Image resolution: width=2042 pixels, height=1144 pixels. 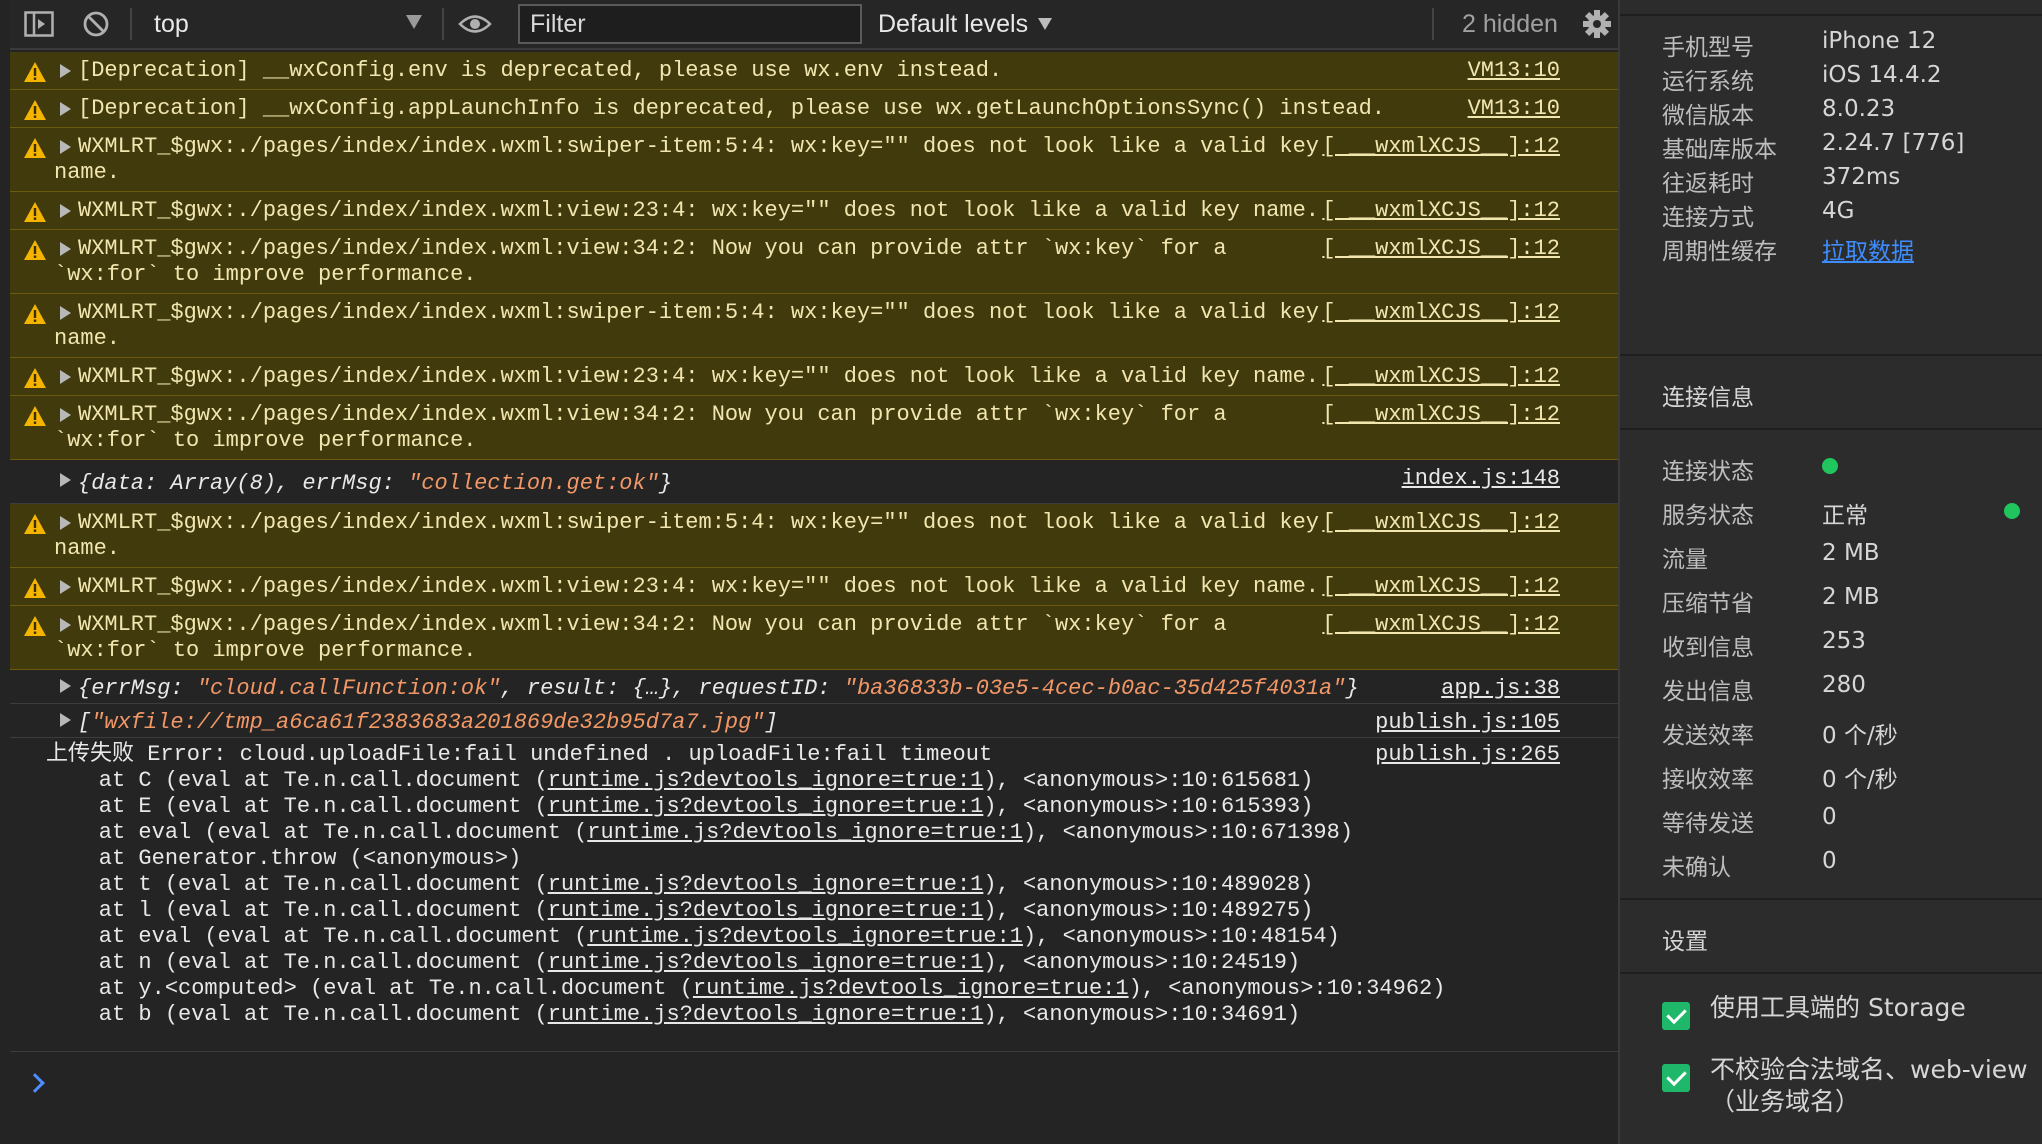 I want to click on source-link: publish.js:105, so click(x=1467, y=723).